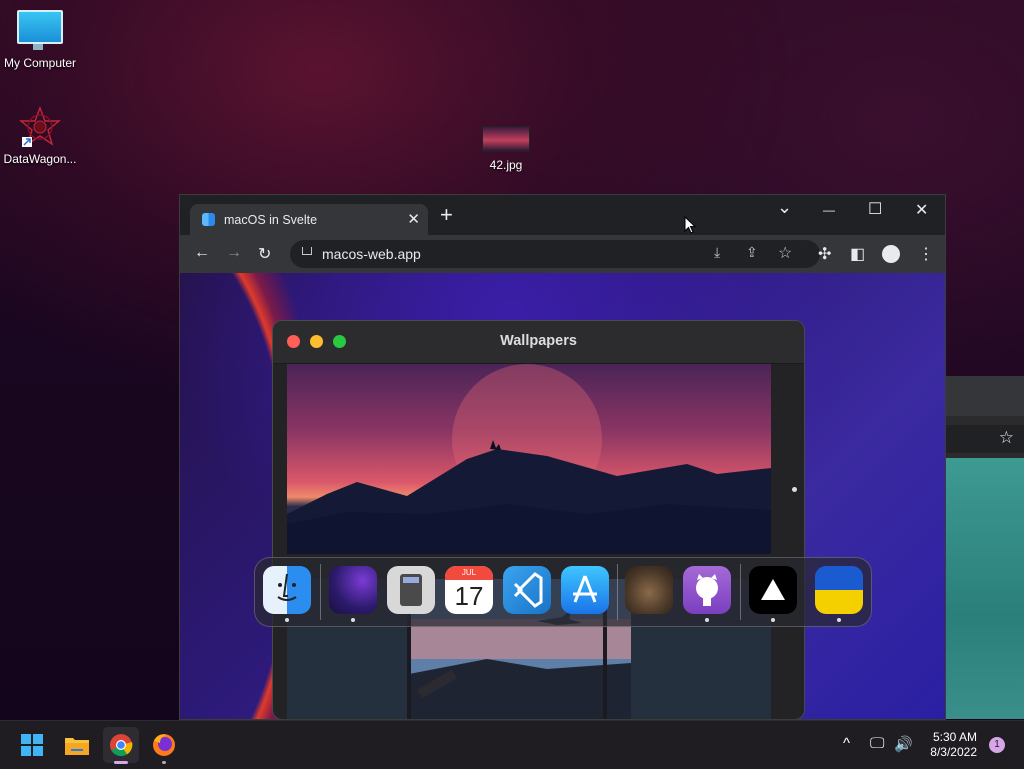 The height and width of the screenshot is (769, 1024). Describe the element at coordinates (40, 63) in the screenshot. I see `desktop-icon-label: My Computer` at that location.